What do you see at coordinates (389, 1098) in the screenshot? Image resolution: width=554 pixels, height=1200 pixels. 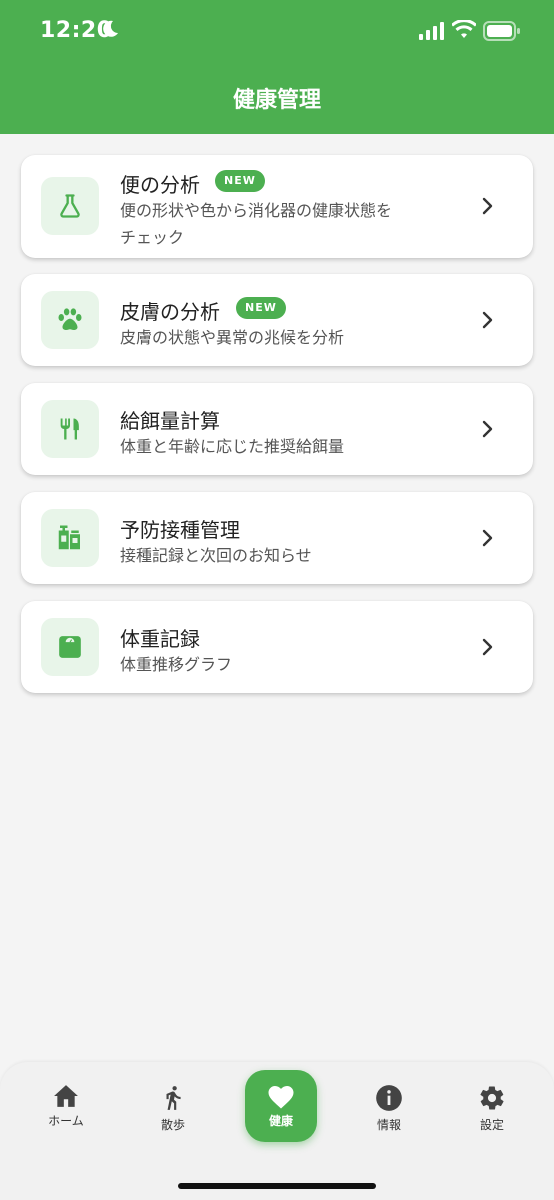 I see `info-icon` at bounding box center [389, 1098].